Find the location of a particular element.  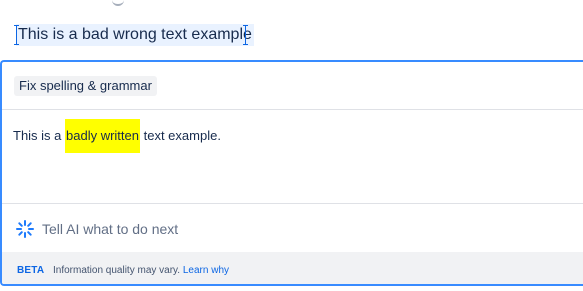

ai-result-text: This is a badly written text example. is located at coordinates (117, 136).